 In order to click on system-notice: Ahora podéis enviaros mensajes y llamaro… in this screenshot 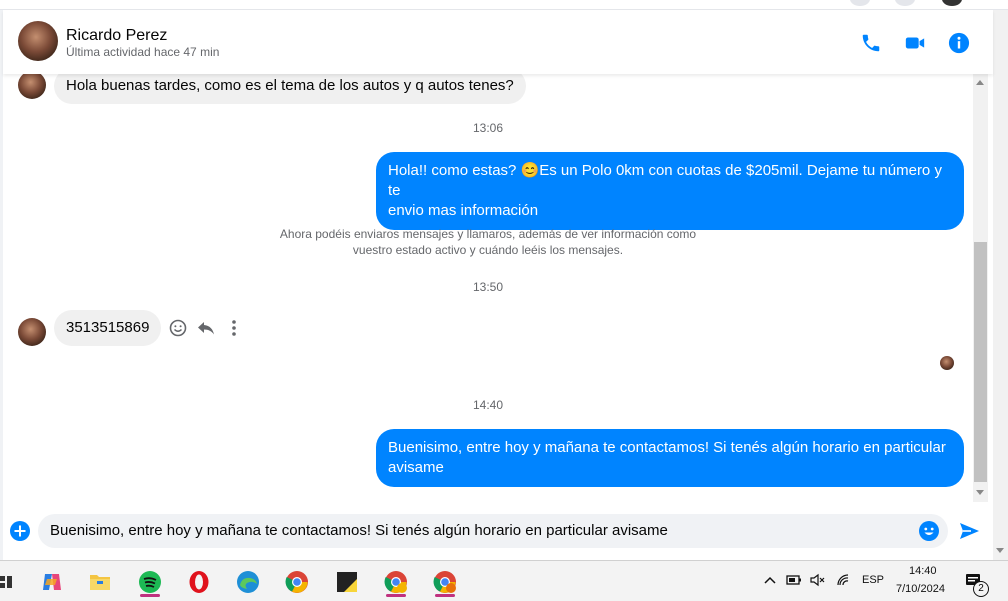, I will do `click(488, 242)`.